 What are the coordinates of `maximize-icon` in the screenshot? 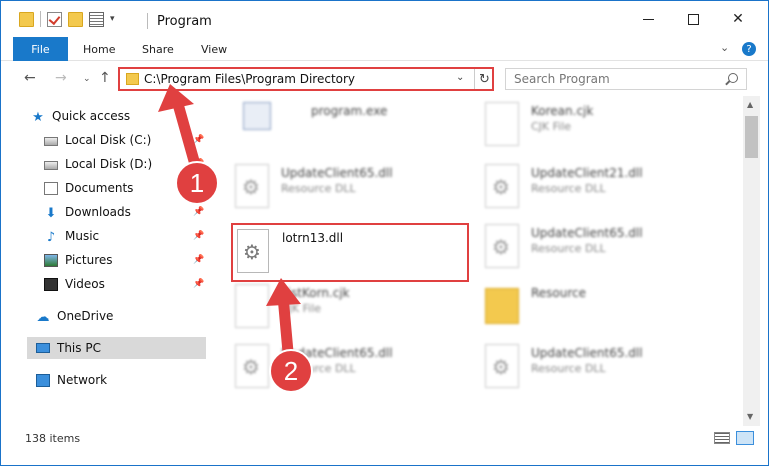 It's located at (693, 19).